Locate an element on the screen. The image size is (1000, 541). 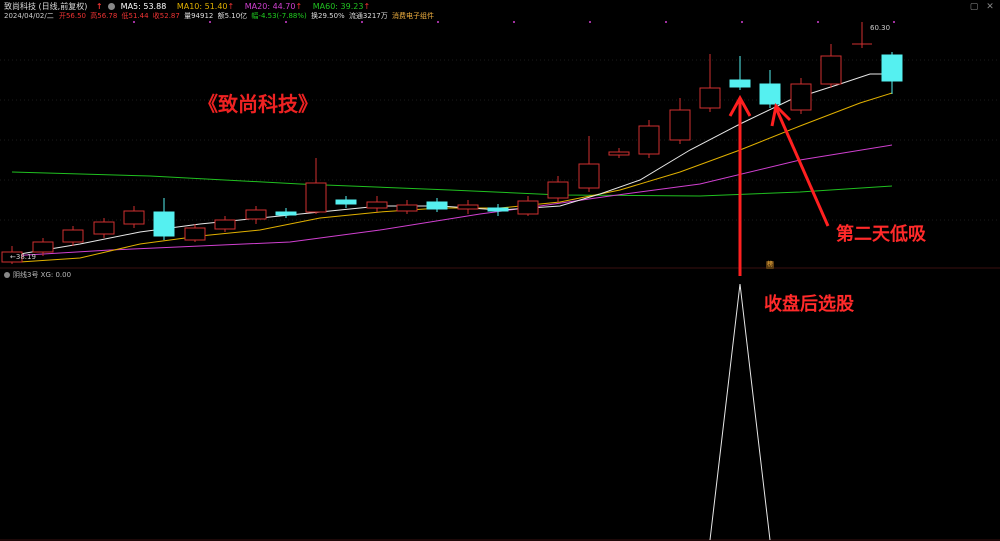
quote-float: 流通3217万 is located at coordinates (368, 16).